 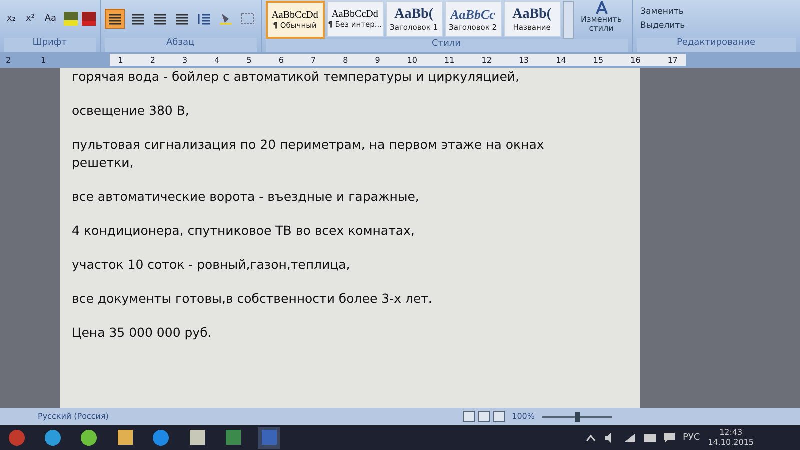 I want to click on paragraph: освещение 380 В,, so click(x=131, y=111).